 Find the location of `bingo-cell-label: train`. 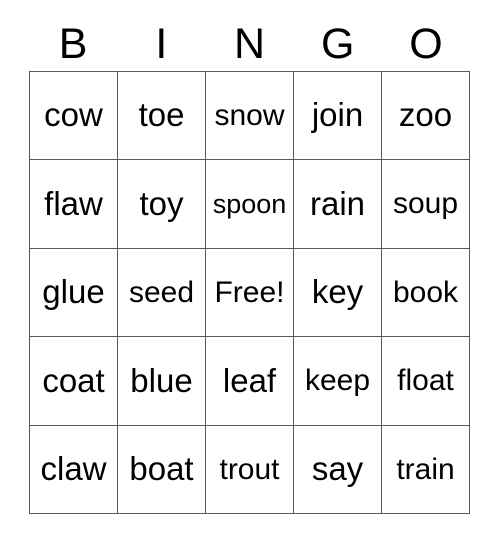

bingo-cell-label: train is located at coordinates (425, 469).